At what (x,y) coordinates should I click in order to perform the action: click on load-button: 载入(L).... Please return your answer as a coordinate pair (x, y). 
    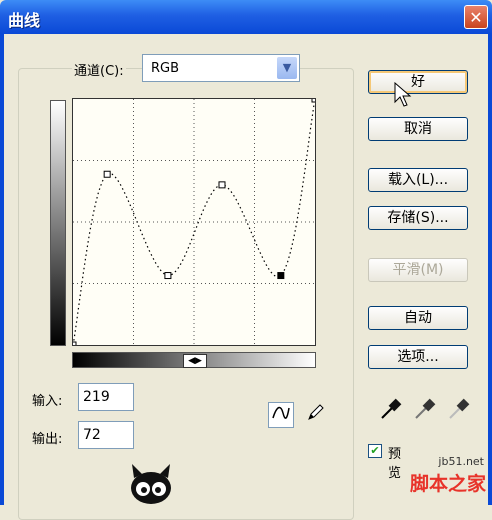
    Looking at the image, I should click on (418, 180).